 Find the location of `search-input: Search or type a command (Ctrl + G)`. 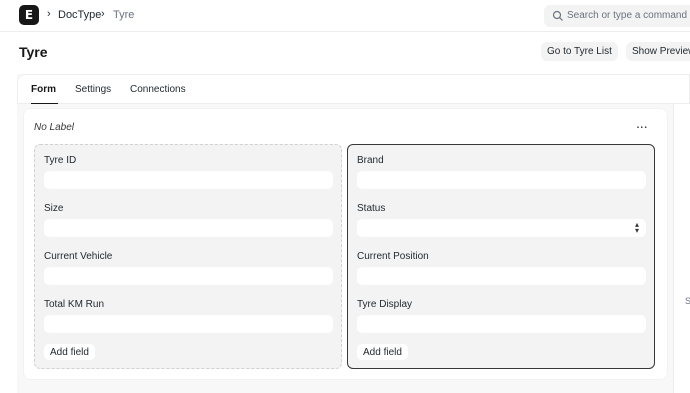

search-input: Search or type a command (Ctrl + G) is located at coordinates (628, 15).